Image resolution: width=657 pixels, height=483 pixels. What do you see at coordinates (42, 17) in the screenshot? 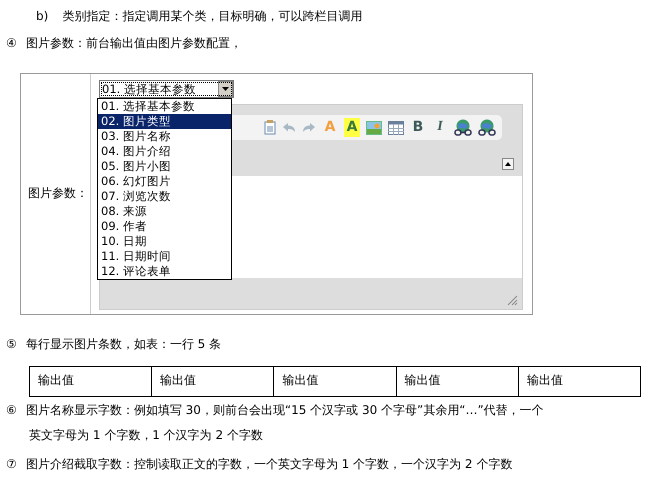
I see `list-marker: b)` at bounding box center [42, 17].